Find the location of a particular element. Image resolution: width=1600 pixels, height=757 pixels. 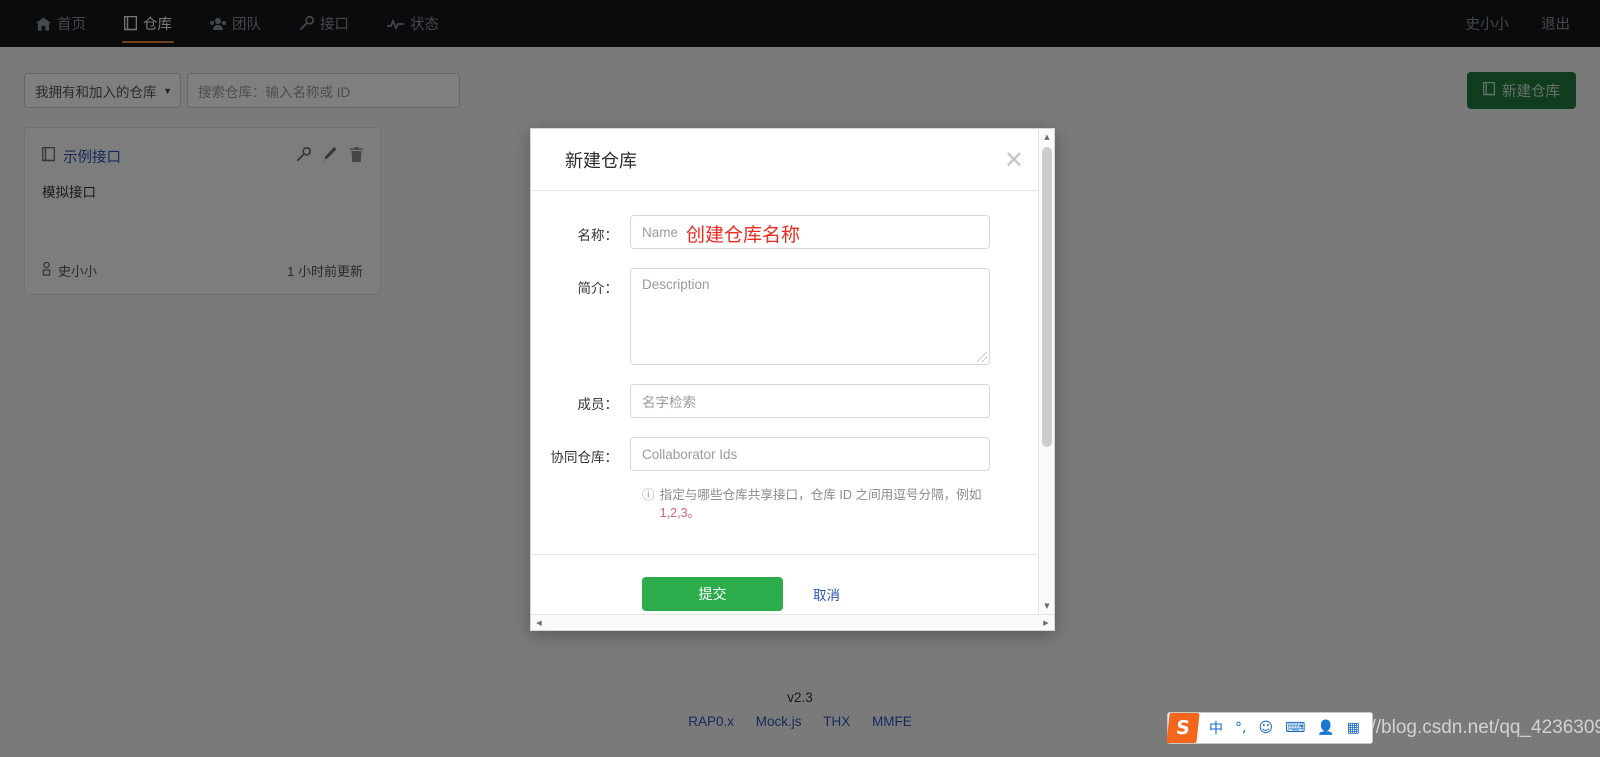

close-icon: ✕ is located at coordinates (1014, 160).